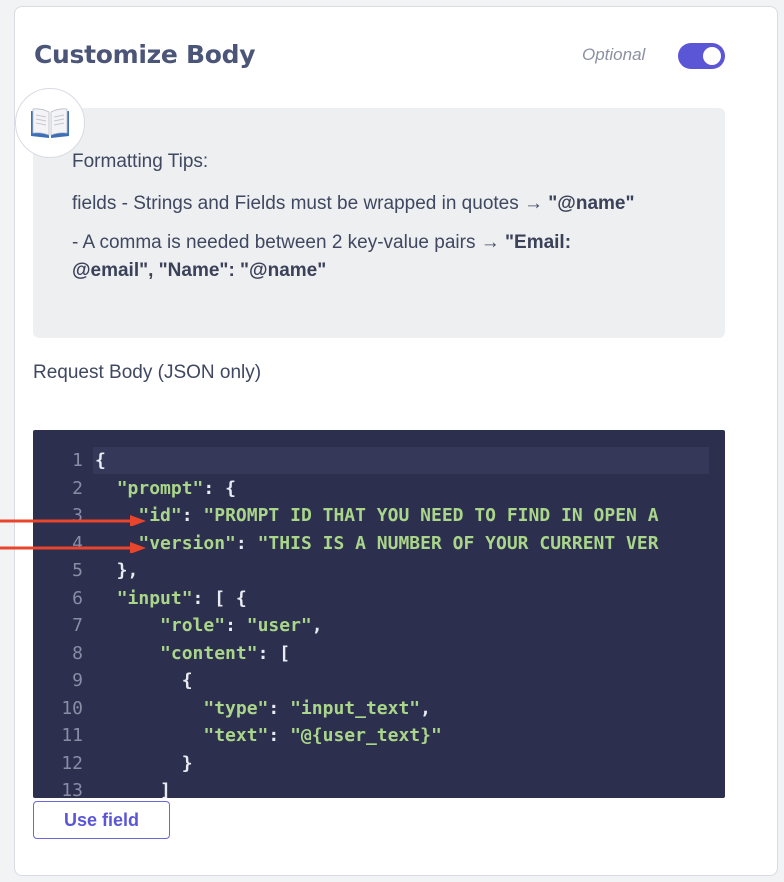  I want to click on code-text: "type": "input_text",, so click(317, 708).